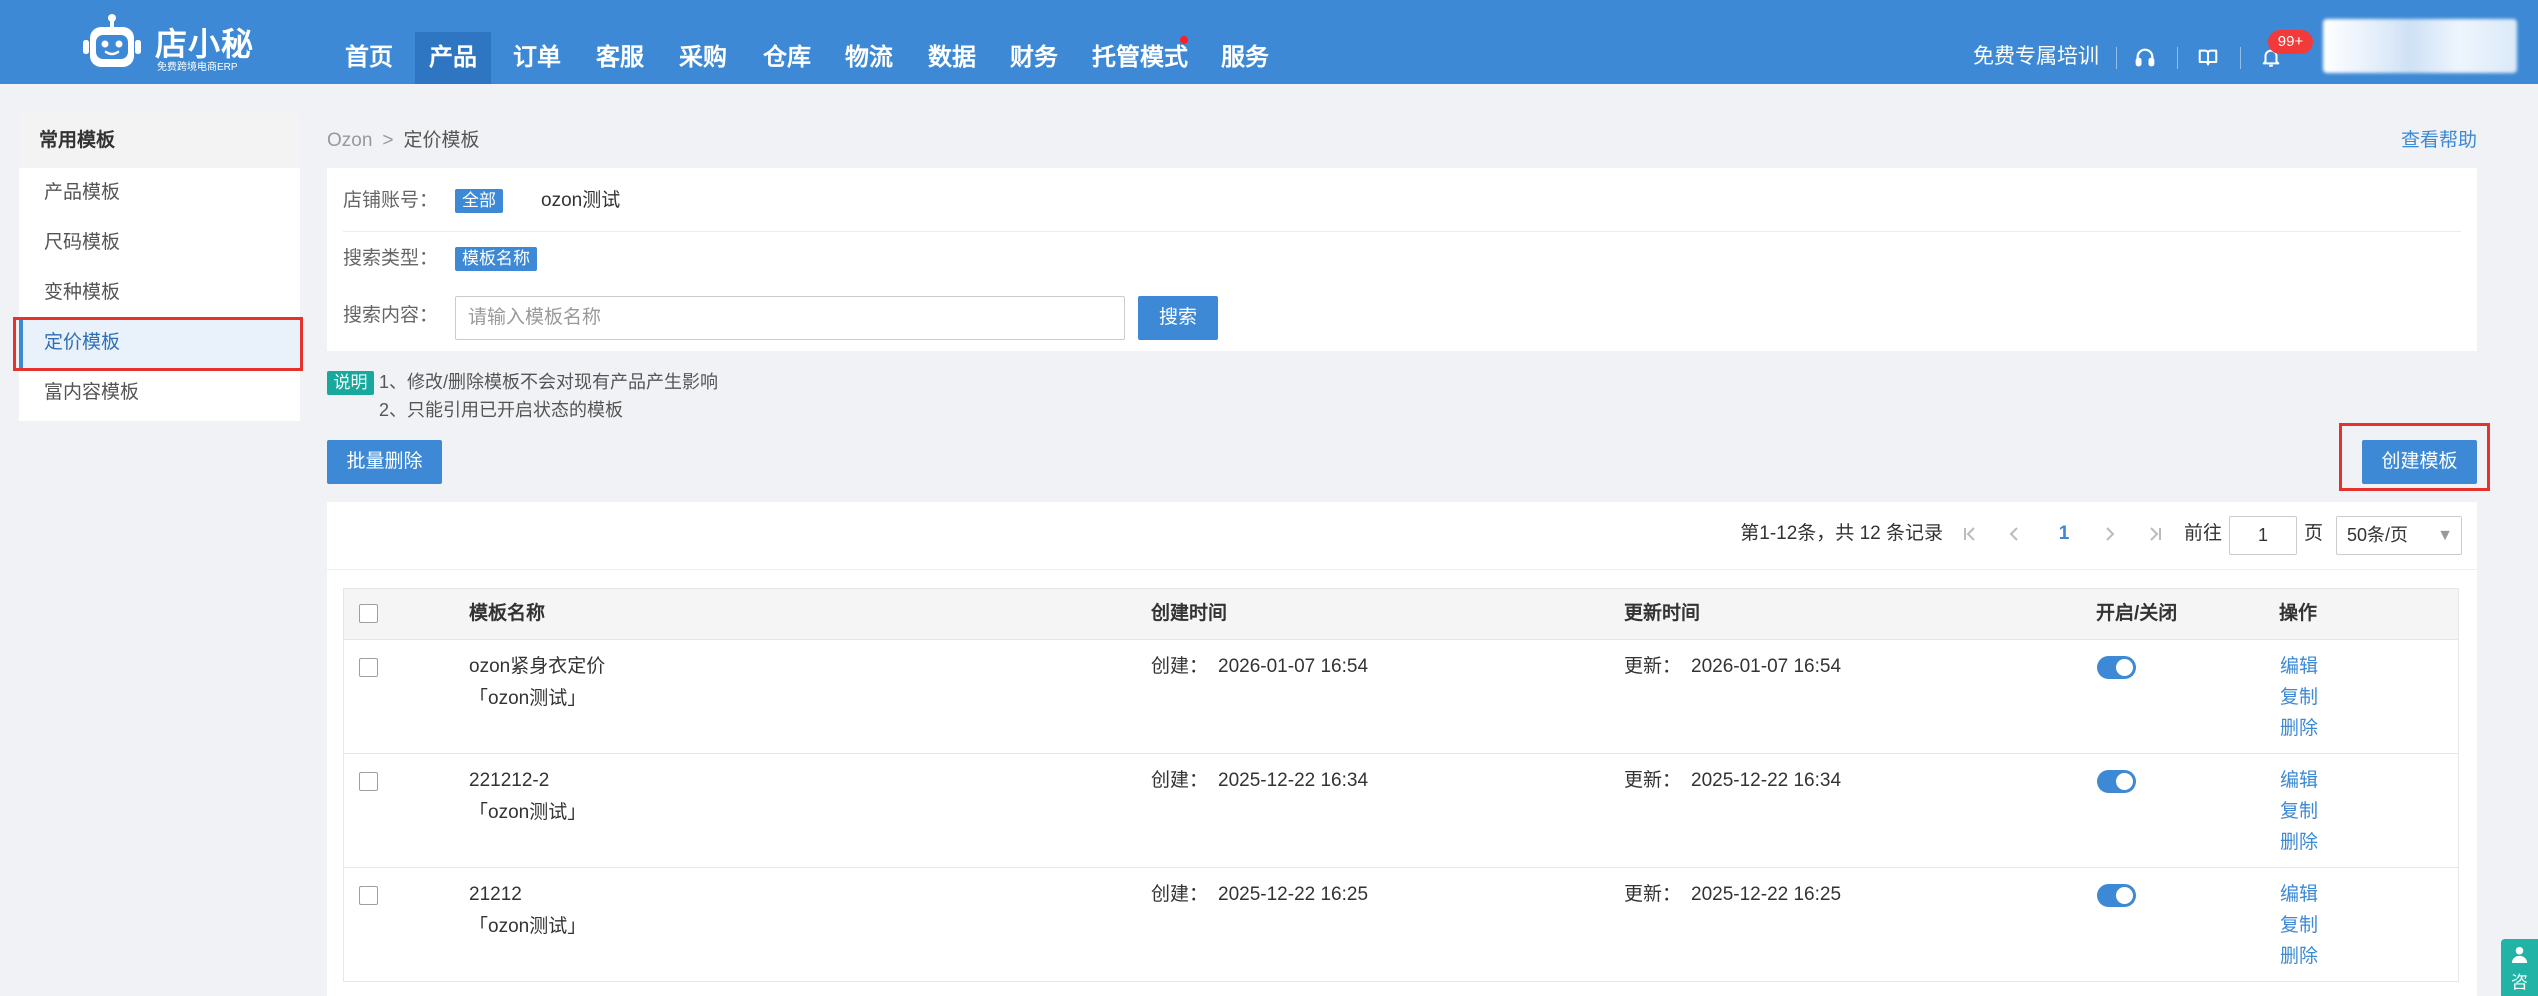 Image resolution: width=2538 pixels, height=996 pixels. What do you see at coordinates (2109, 534) in the screenshot?
I see `next-page-icon` at bounding box center [2109, 534].